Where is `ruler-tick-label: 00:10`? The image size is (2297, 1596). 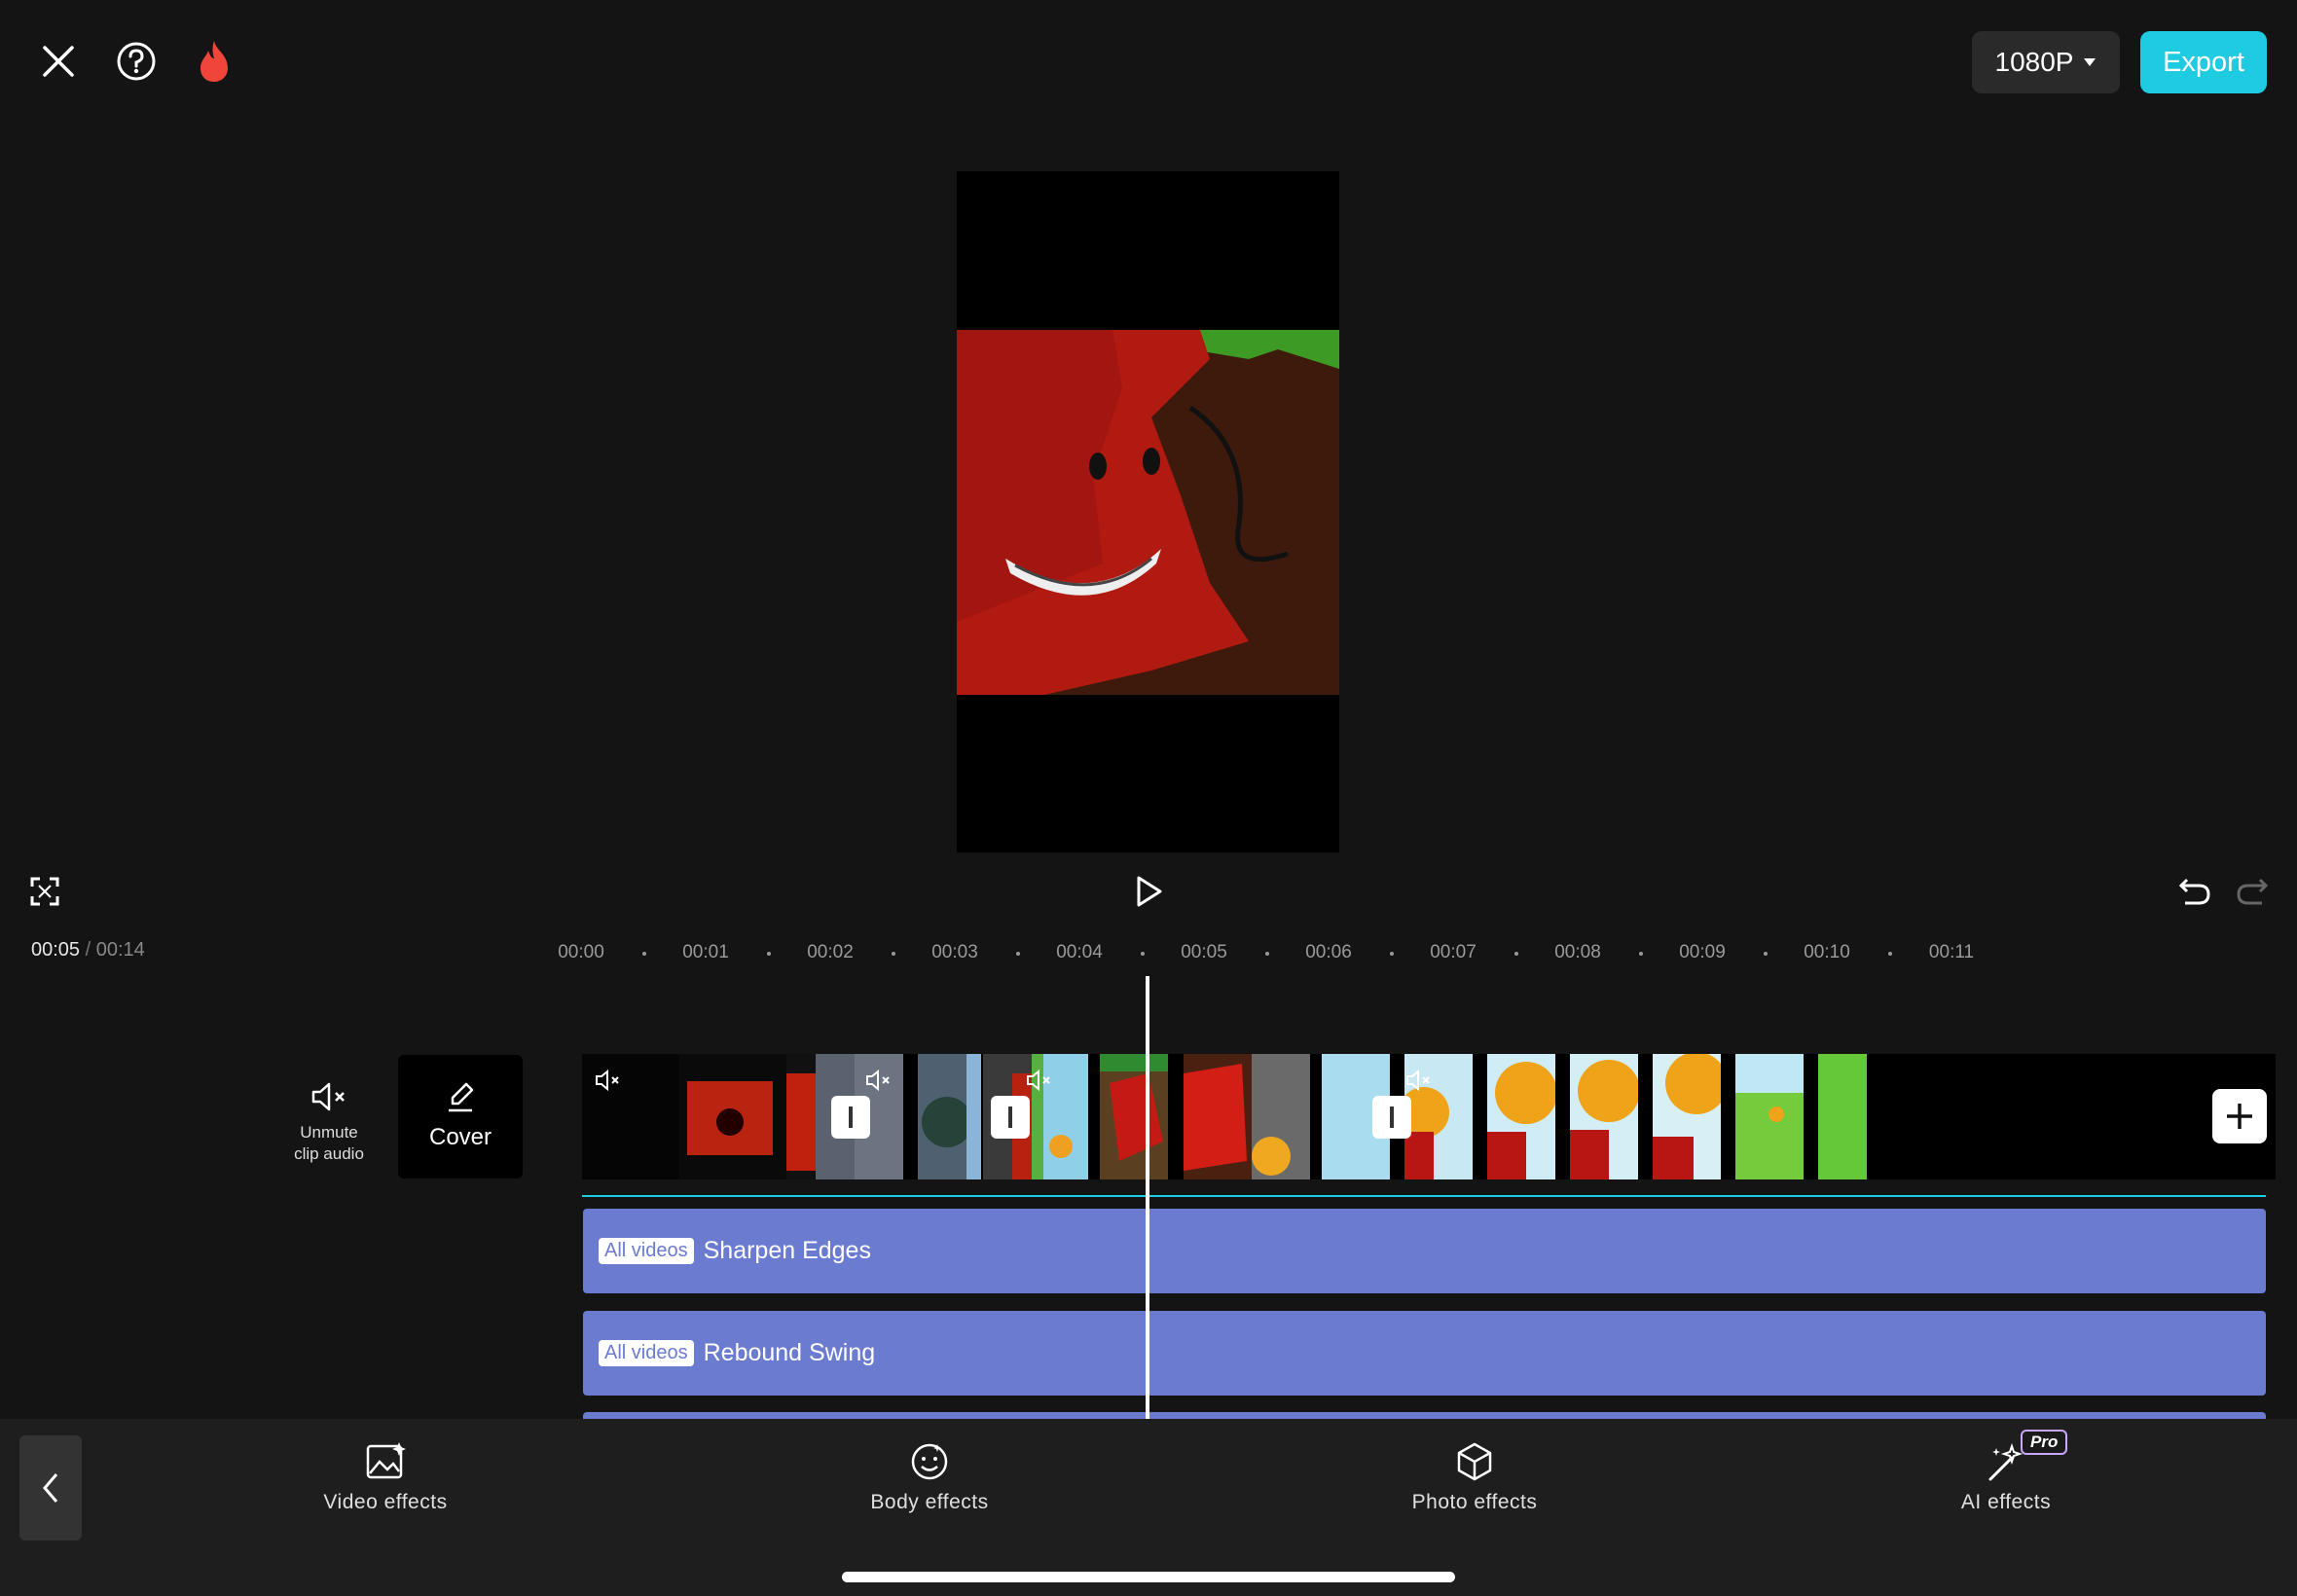
ruler-tick-label: 00:10 is located at coordinates (1827, 952).